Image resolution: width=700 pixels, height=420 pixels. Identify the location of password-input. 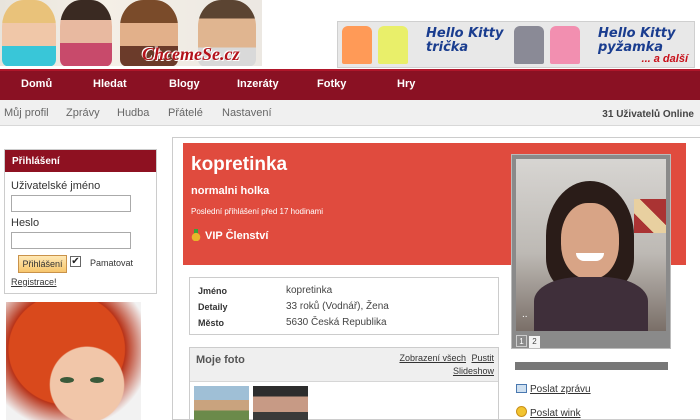
(71, 240).